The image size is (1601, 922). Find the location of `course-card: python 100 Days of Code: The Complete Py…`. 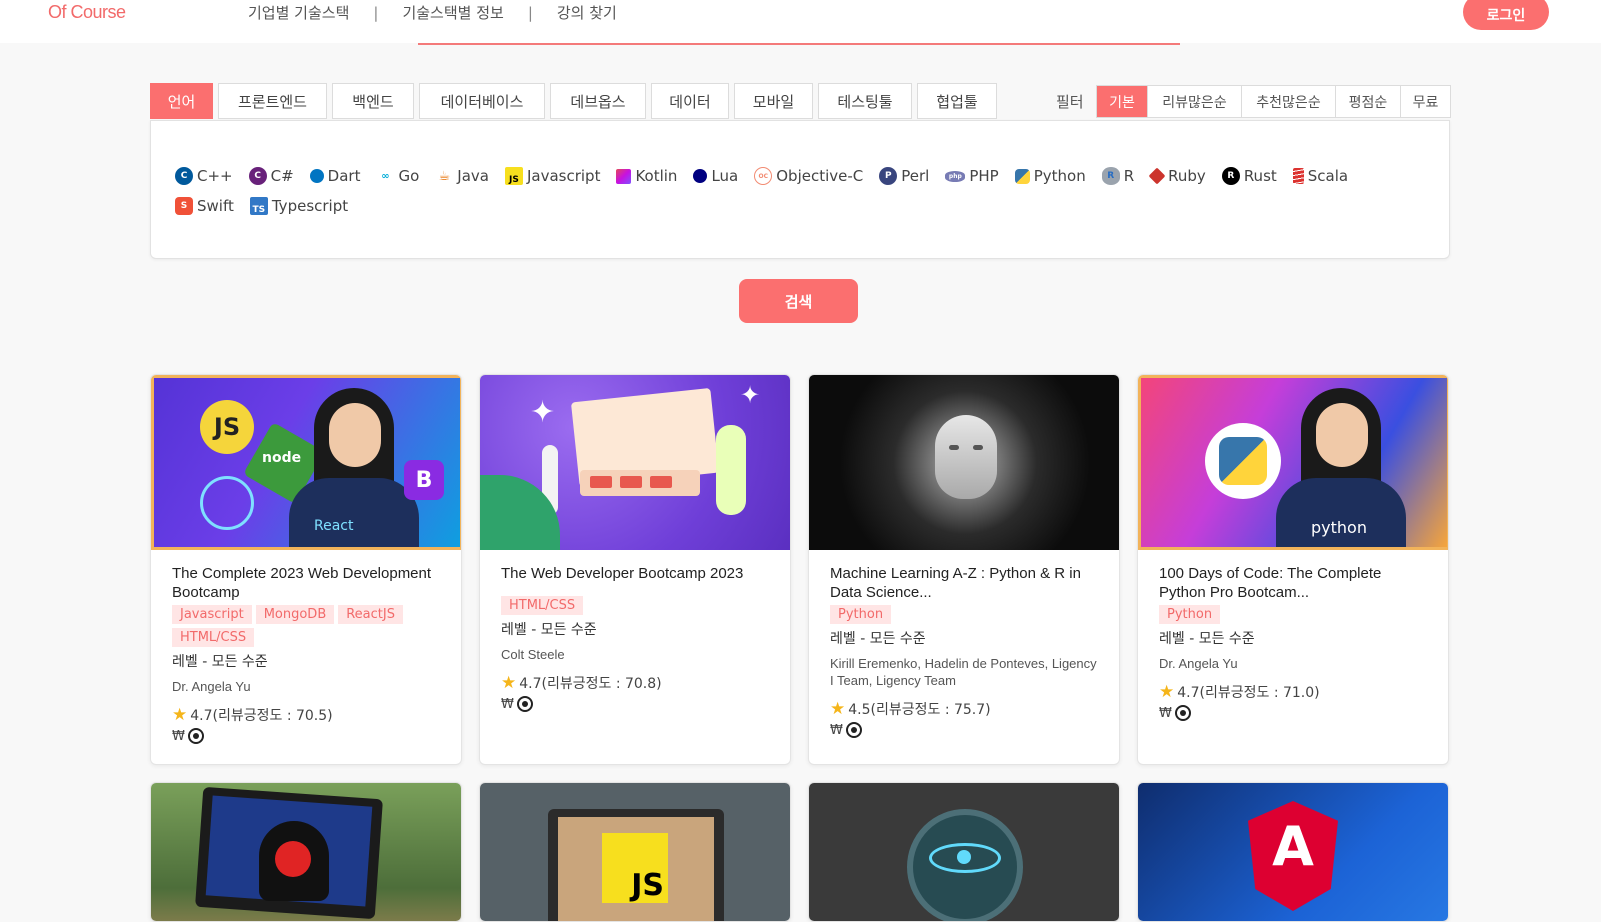

course-card: python 100 Days of Code: The Complete Py… is located at coordinates (1293, 569).